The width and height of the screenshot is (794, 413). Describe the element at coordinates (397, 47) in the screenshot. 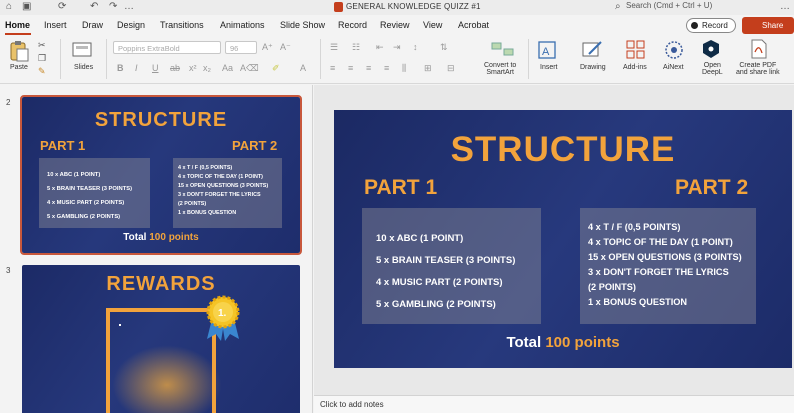

I see `increase-indent-icon: ⇥` at that location.